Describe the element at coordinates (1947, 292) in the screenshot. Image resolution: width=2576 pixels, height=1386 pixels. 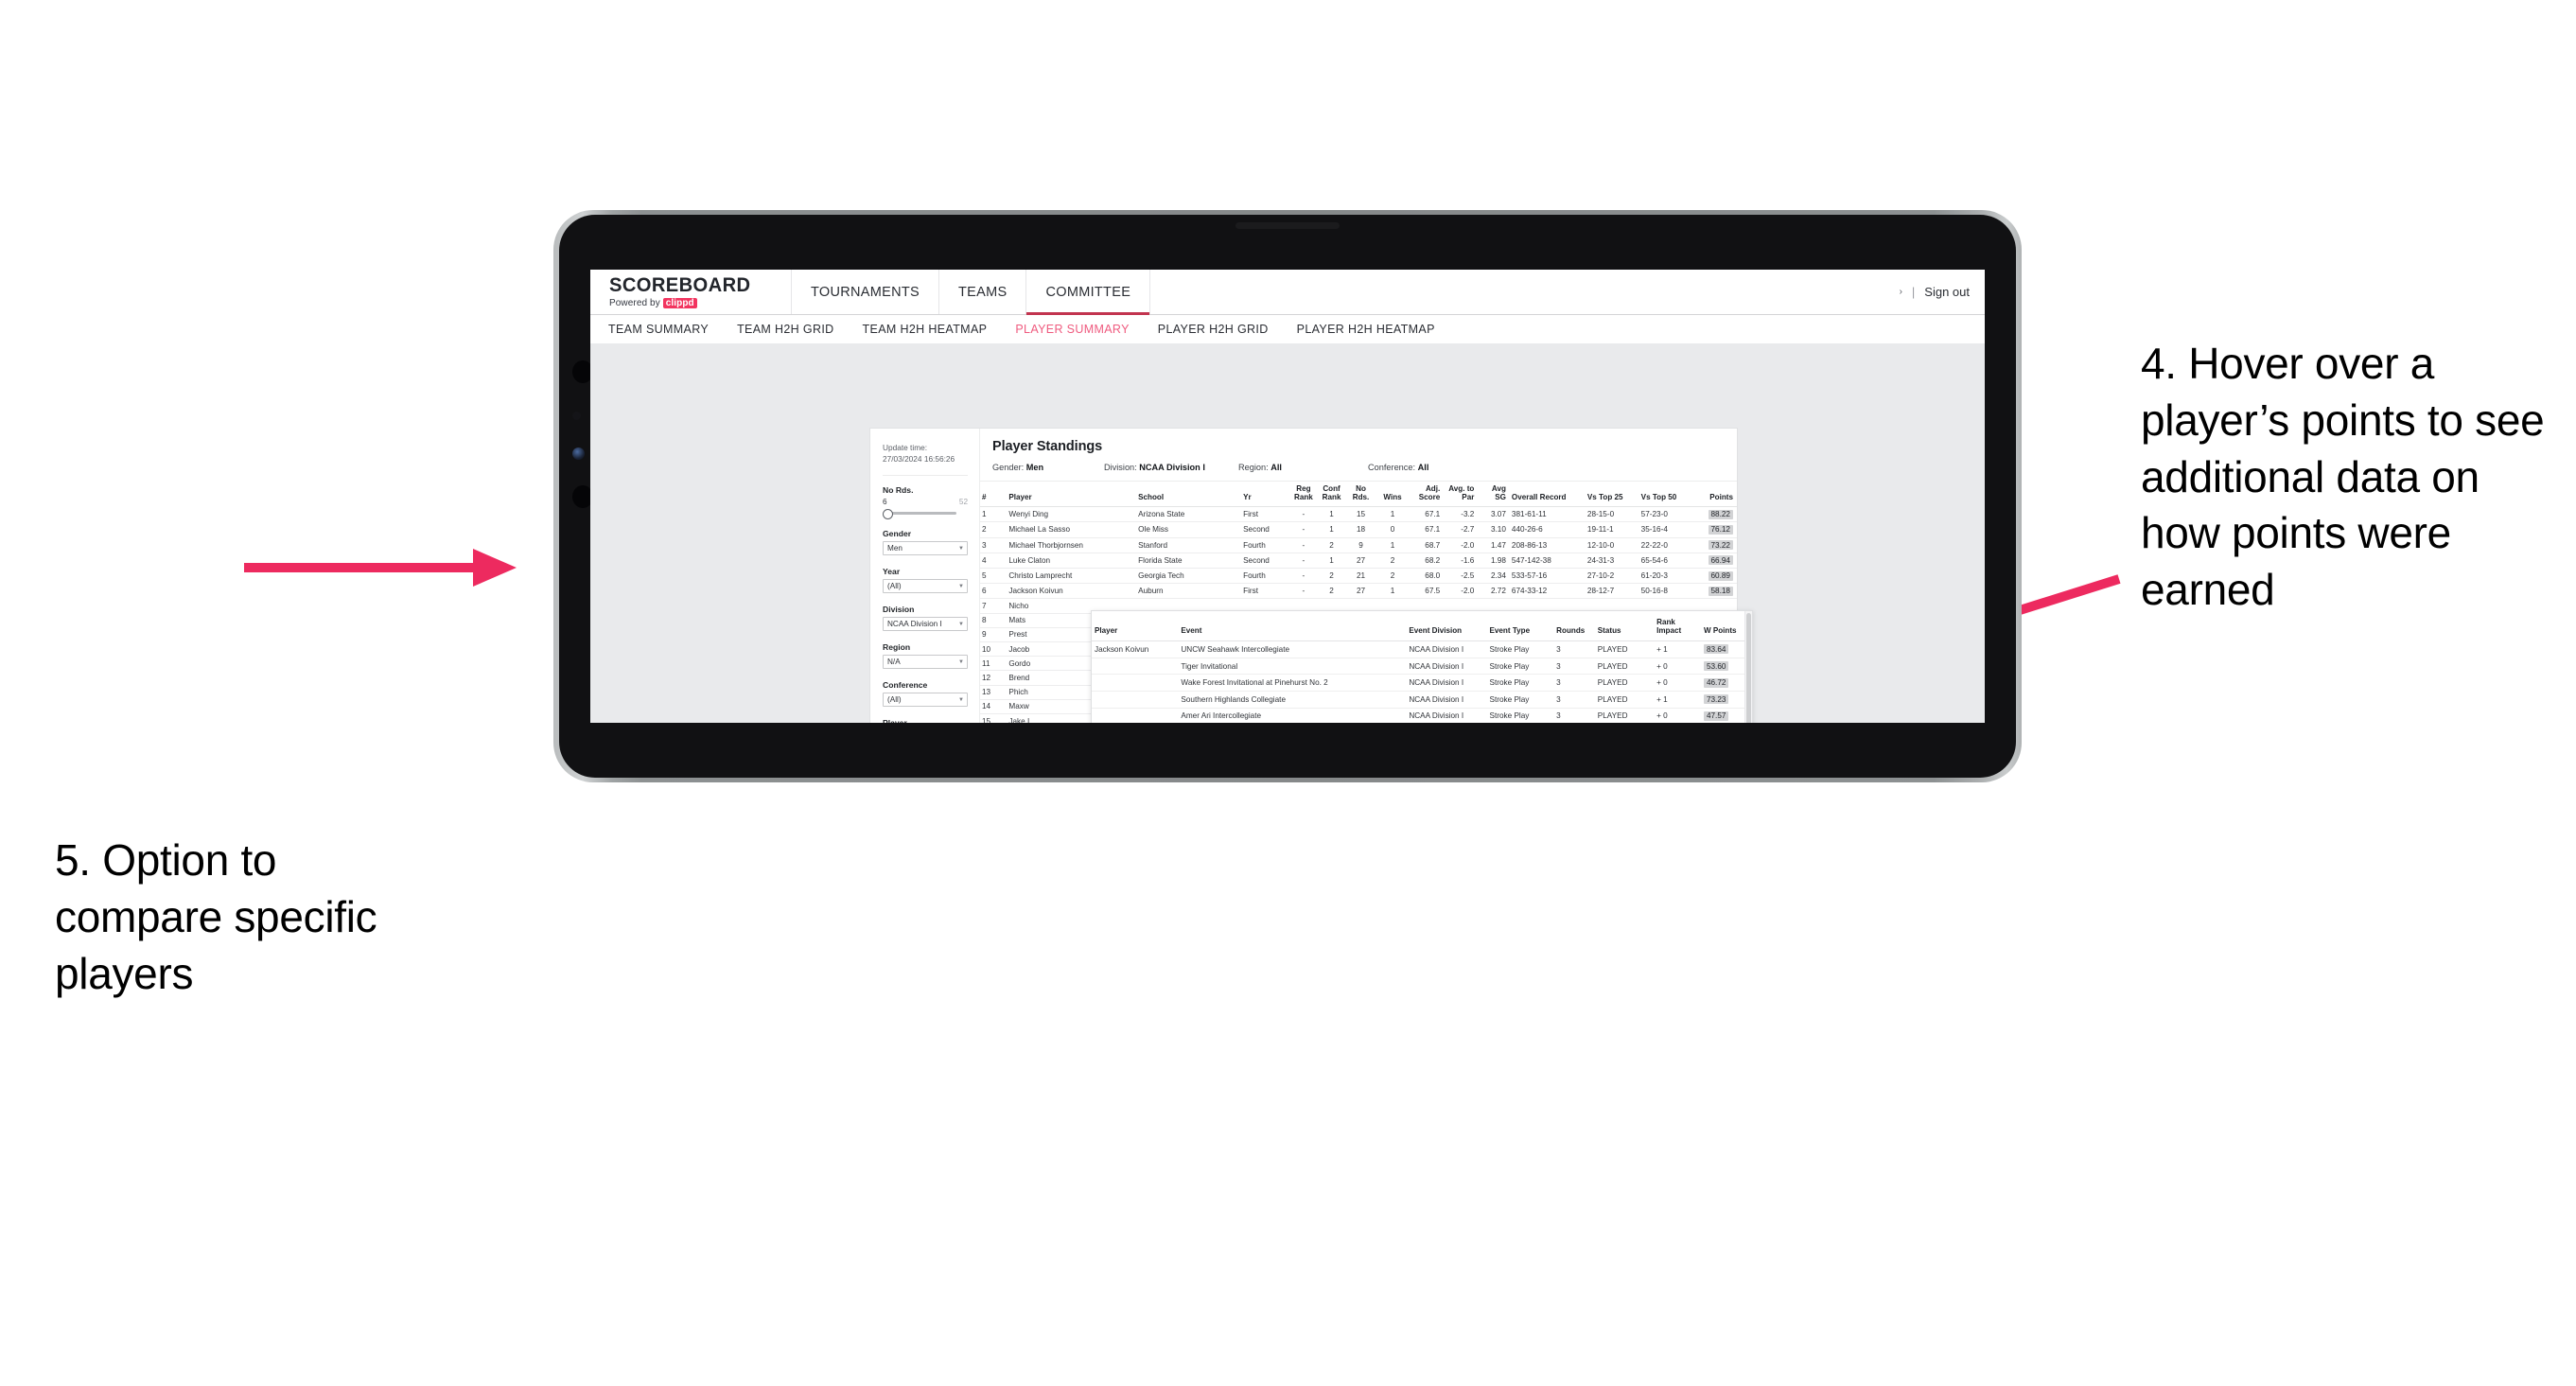
I see `sign-out-link: Sign out` at that location.